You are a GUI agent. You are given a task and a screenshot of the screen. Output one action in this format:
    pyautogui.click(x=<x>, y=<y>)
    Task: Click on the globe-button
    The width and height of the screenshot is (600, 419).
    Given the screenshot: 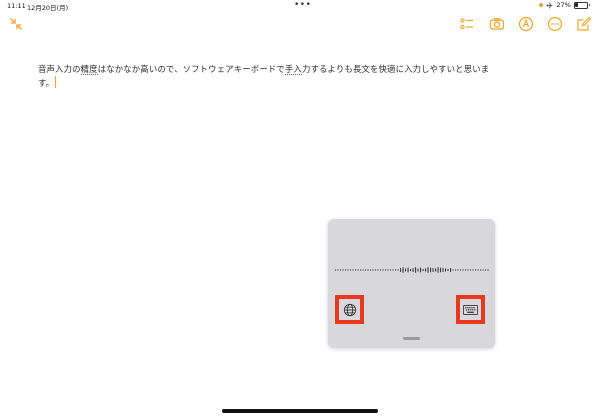 What is the action you would take?
    pyautogui.click(x=349, y=309)
    